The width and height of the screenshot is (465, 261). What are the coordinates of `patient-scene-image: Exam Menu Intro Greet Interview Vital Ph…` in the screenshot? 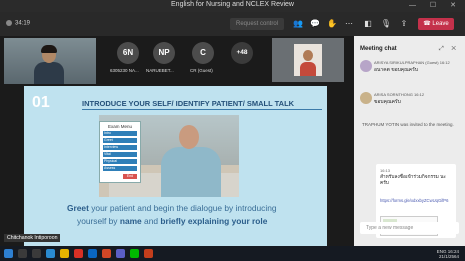 It's located at (169, 156).